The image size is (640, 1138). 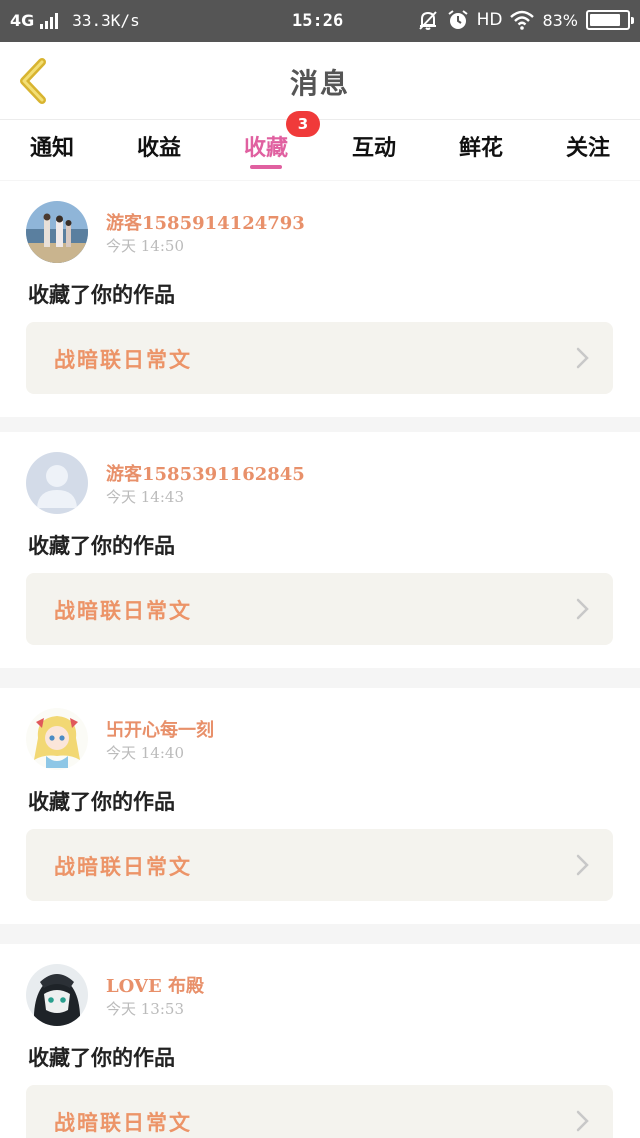 What do you see at coordinates (159, 146) in the screenshot?
I see `tab-earnings: 收益` at bounding box center [159, 146].